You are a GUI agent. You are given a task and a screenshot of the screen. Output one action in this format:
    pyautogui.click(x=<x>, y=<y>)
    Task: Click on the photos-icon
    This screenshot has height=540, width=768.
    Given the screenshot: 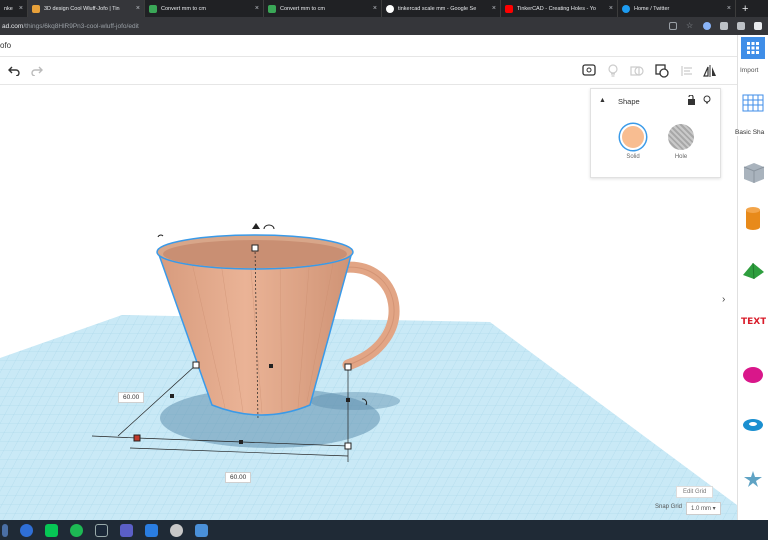 What is the action you would take?
    pyautogui.click(x=151, y=530)
    